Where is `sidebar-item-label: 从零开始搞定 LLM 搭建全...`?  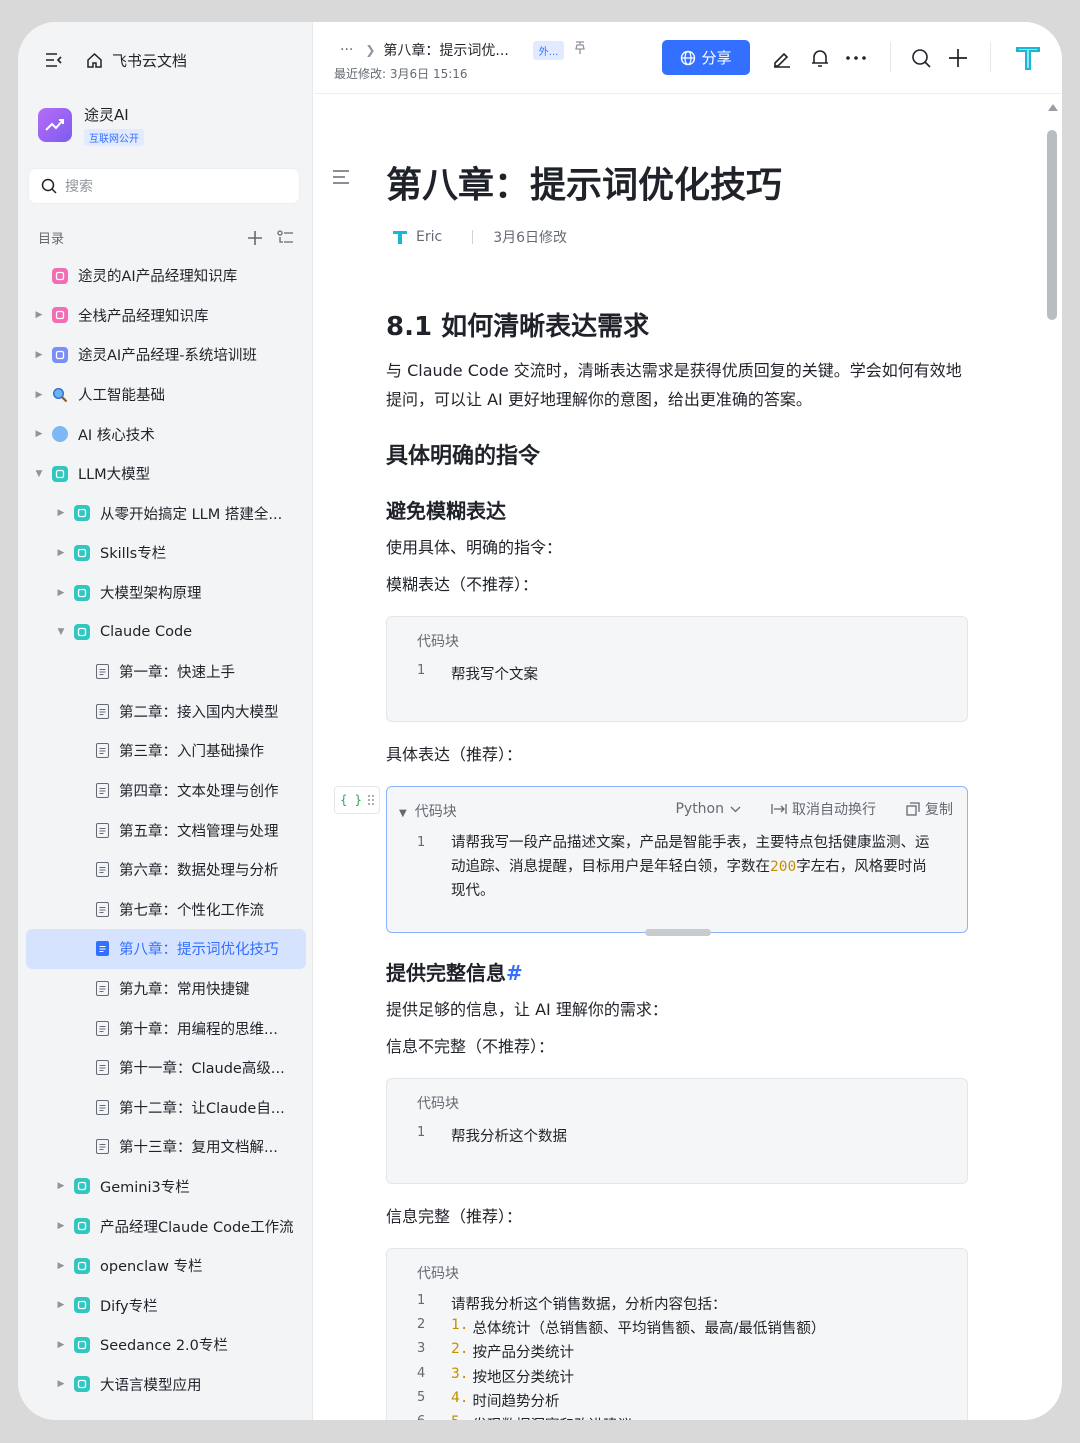 sidebar-item-label: 从零开始搞定 LLM 搭建全... is located at coordinates (191, 514).